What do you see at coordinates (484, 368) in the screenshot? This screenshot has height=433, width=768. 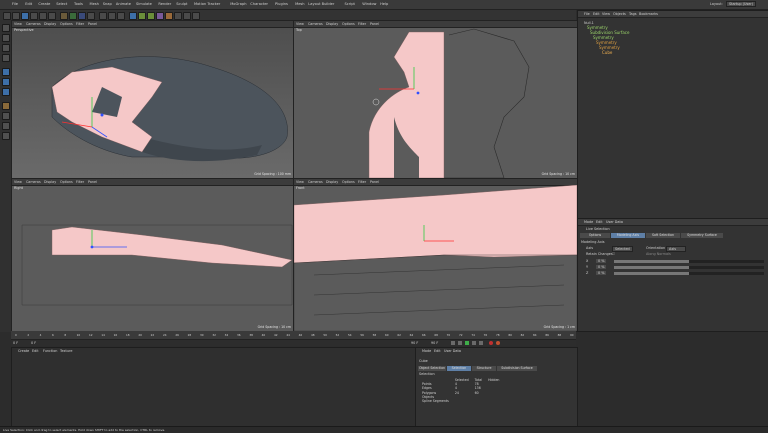 I see `tab-structure: Structure` at bounding box center [484, 368].